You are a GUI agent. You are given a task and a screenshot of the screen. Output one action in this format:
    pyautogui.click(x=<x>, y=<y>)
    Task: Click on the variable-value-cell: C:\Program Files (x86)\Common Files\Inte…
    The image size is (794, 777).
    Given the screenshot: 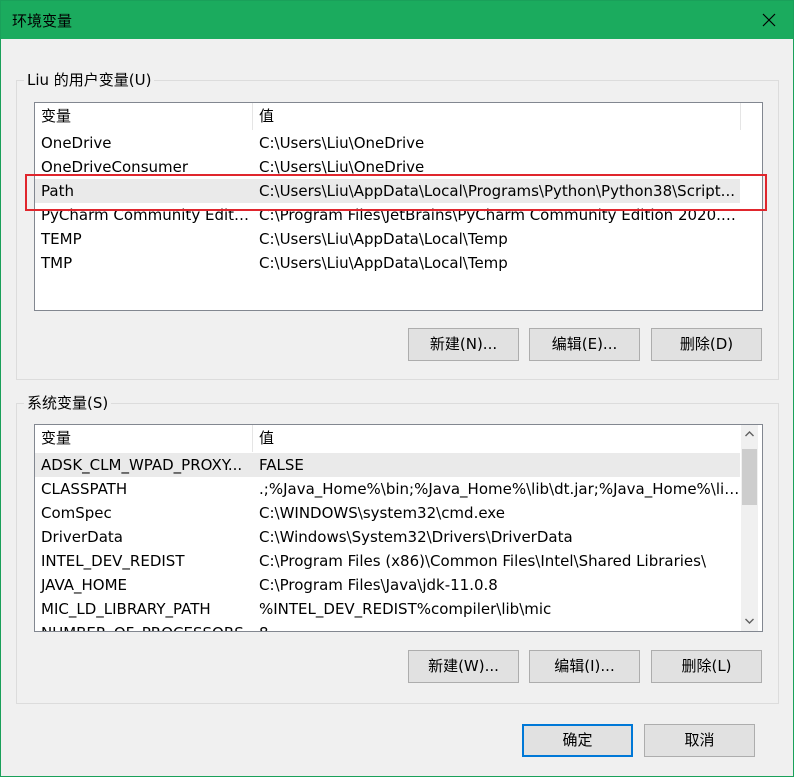 What is the action you would take?
    pyautogui.click(x=483, y=561)
    